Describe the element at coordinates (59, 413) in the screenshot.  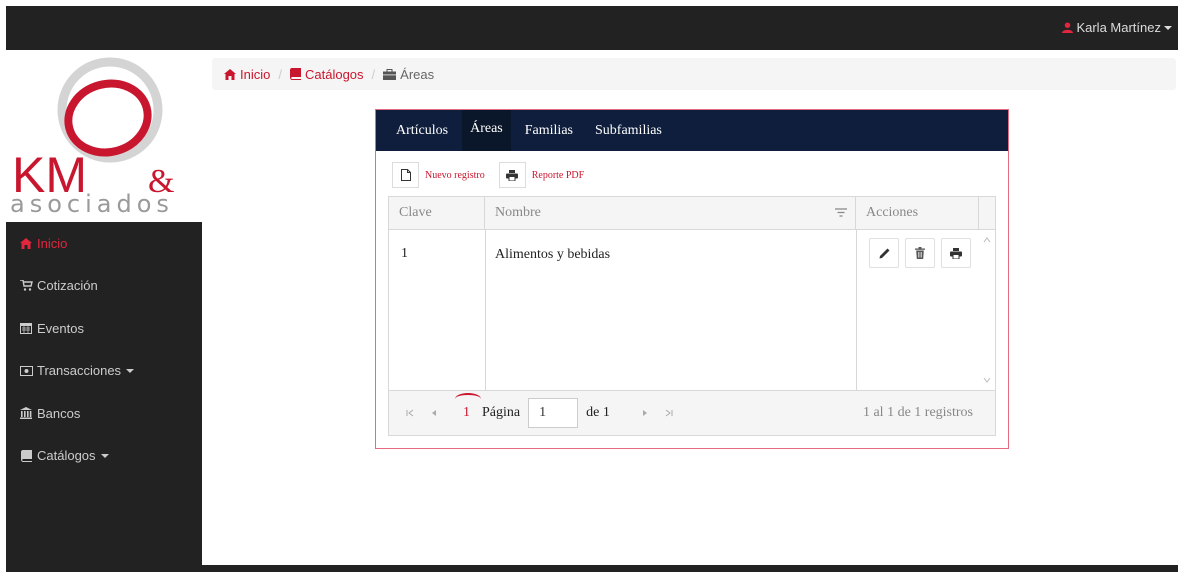
I see `sidebar-item-label: Bancos` at that location.